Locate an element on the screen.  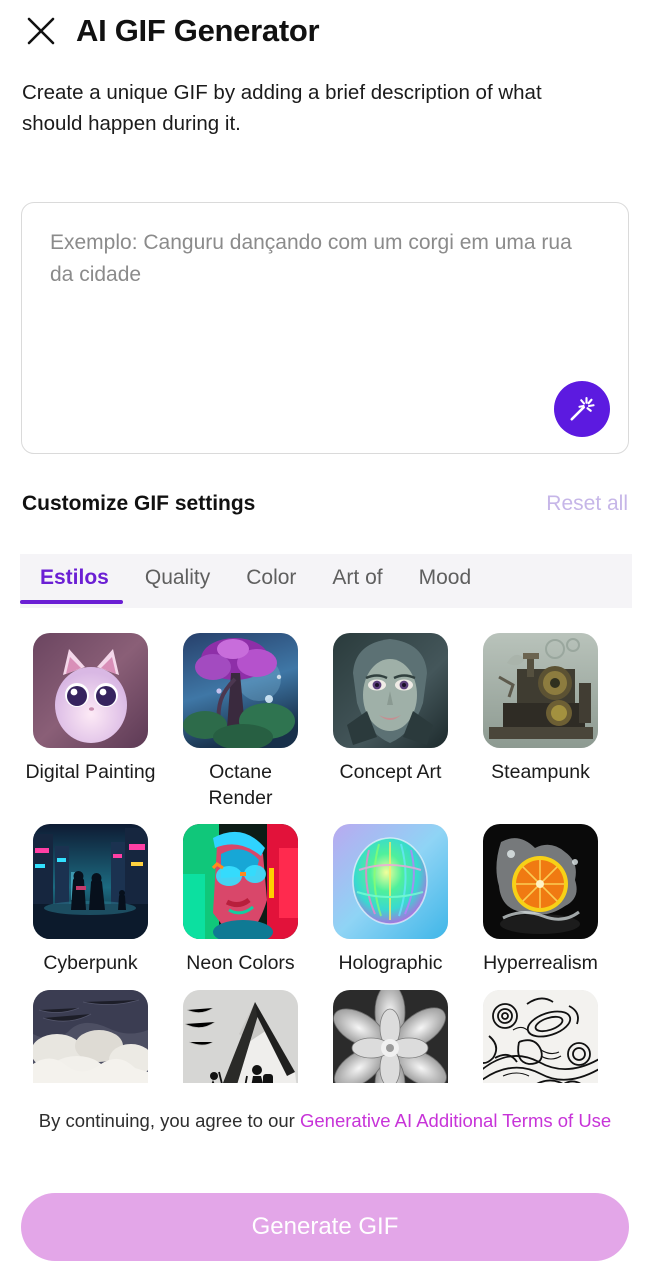
style-option-label: Digital Painting is located at coordinates (90, 772).